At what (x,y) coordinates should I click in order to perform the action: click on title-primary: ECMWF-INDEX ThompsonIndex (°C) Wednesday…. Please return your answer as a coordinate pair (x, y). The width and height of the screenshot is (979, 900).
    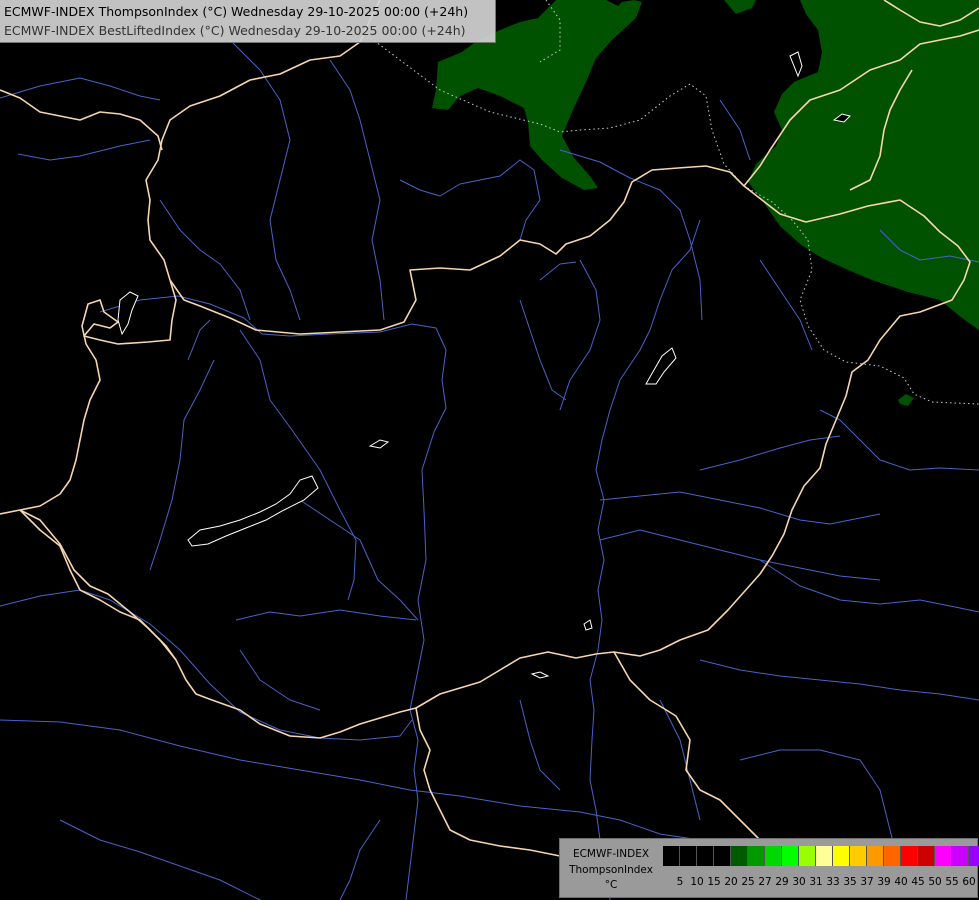
    Looking at the image, I should click on (236, 11).